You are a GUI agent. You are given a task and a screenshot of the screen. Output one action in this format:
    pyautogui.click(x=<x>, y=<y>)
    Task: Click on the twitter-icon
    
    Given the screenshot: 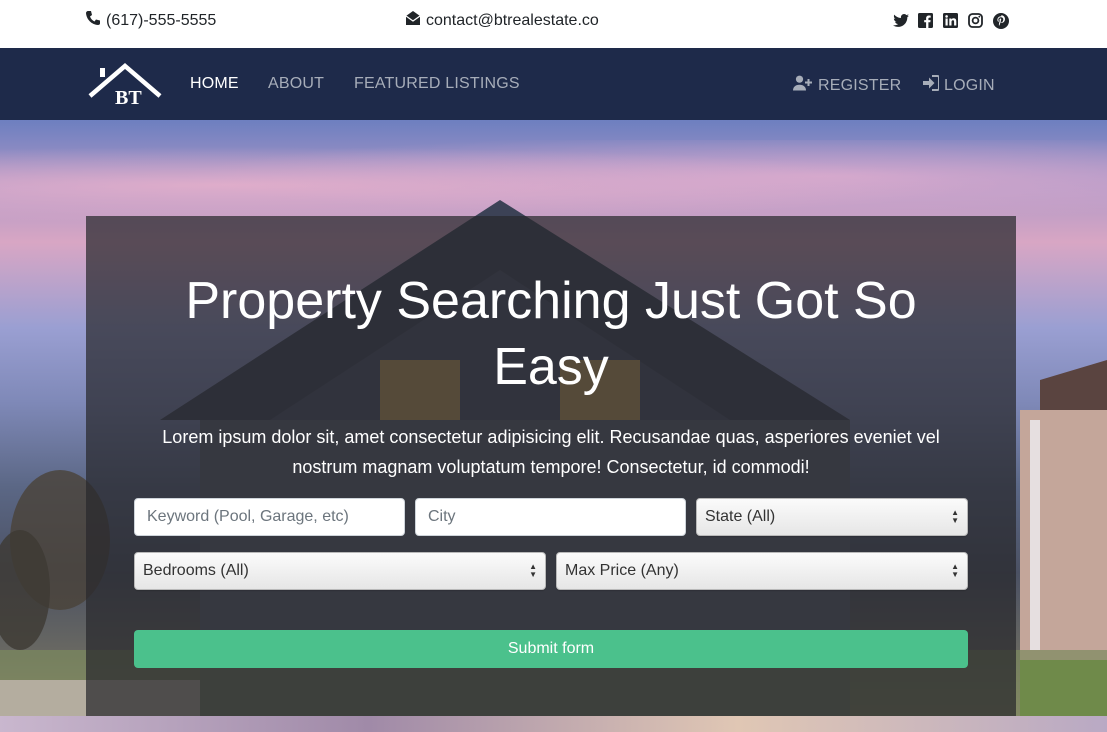 What is the action you would take?
    pyautogui.click(x=900, y=20)
    